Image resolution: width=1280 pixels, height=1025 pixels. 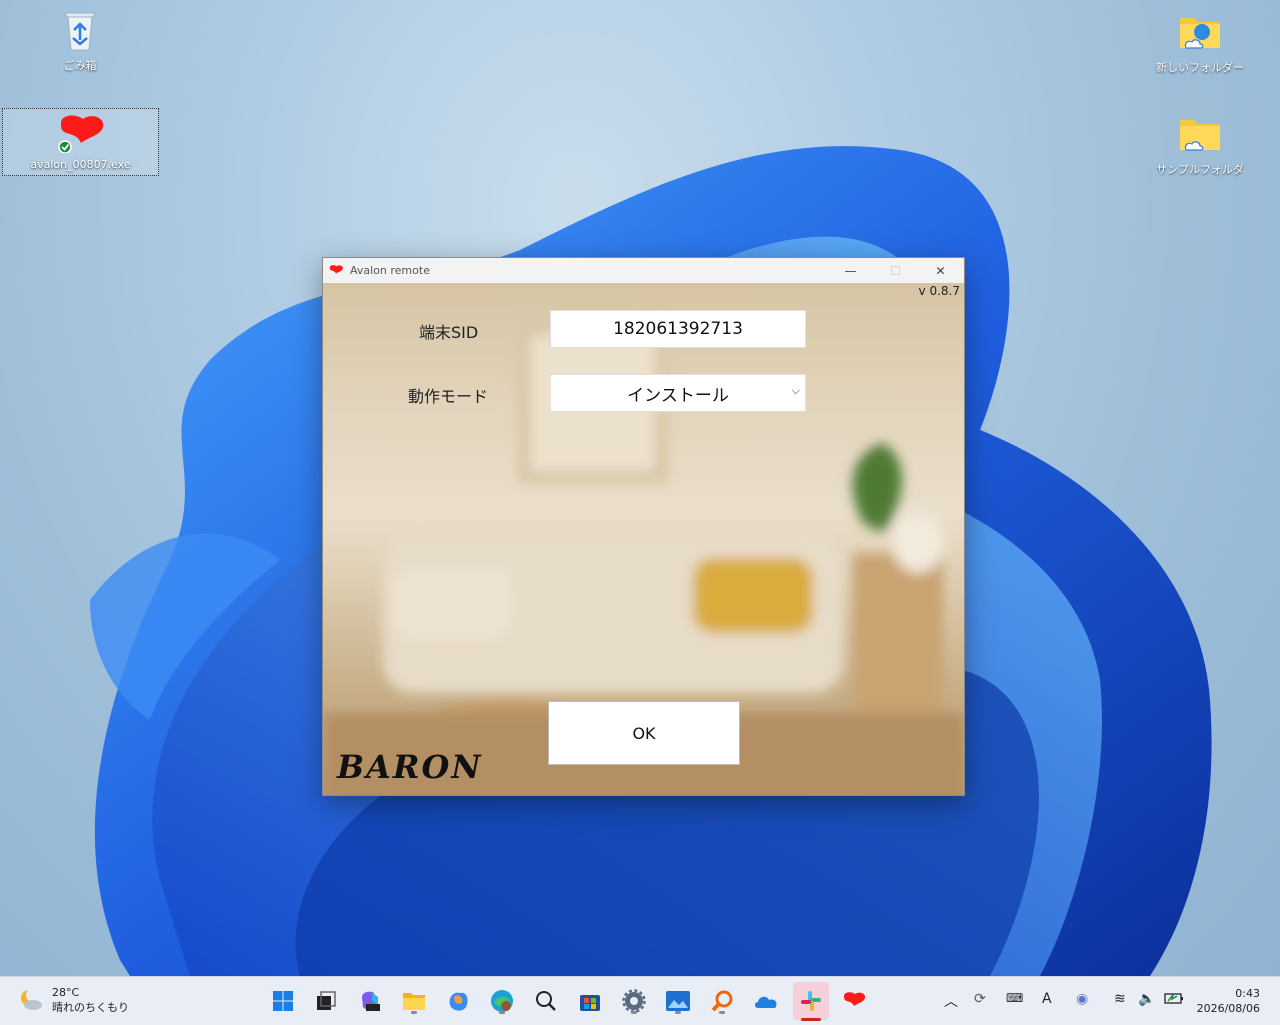 I want to click on search-tool-icon, so click(x=722, y=1001).